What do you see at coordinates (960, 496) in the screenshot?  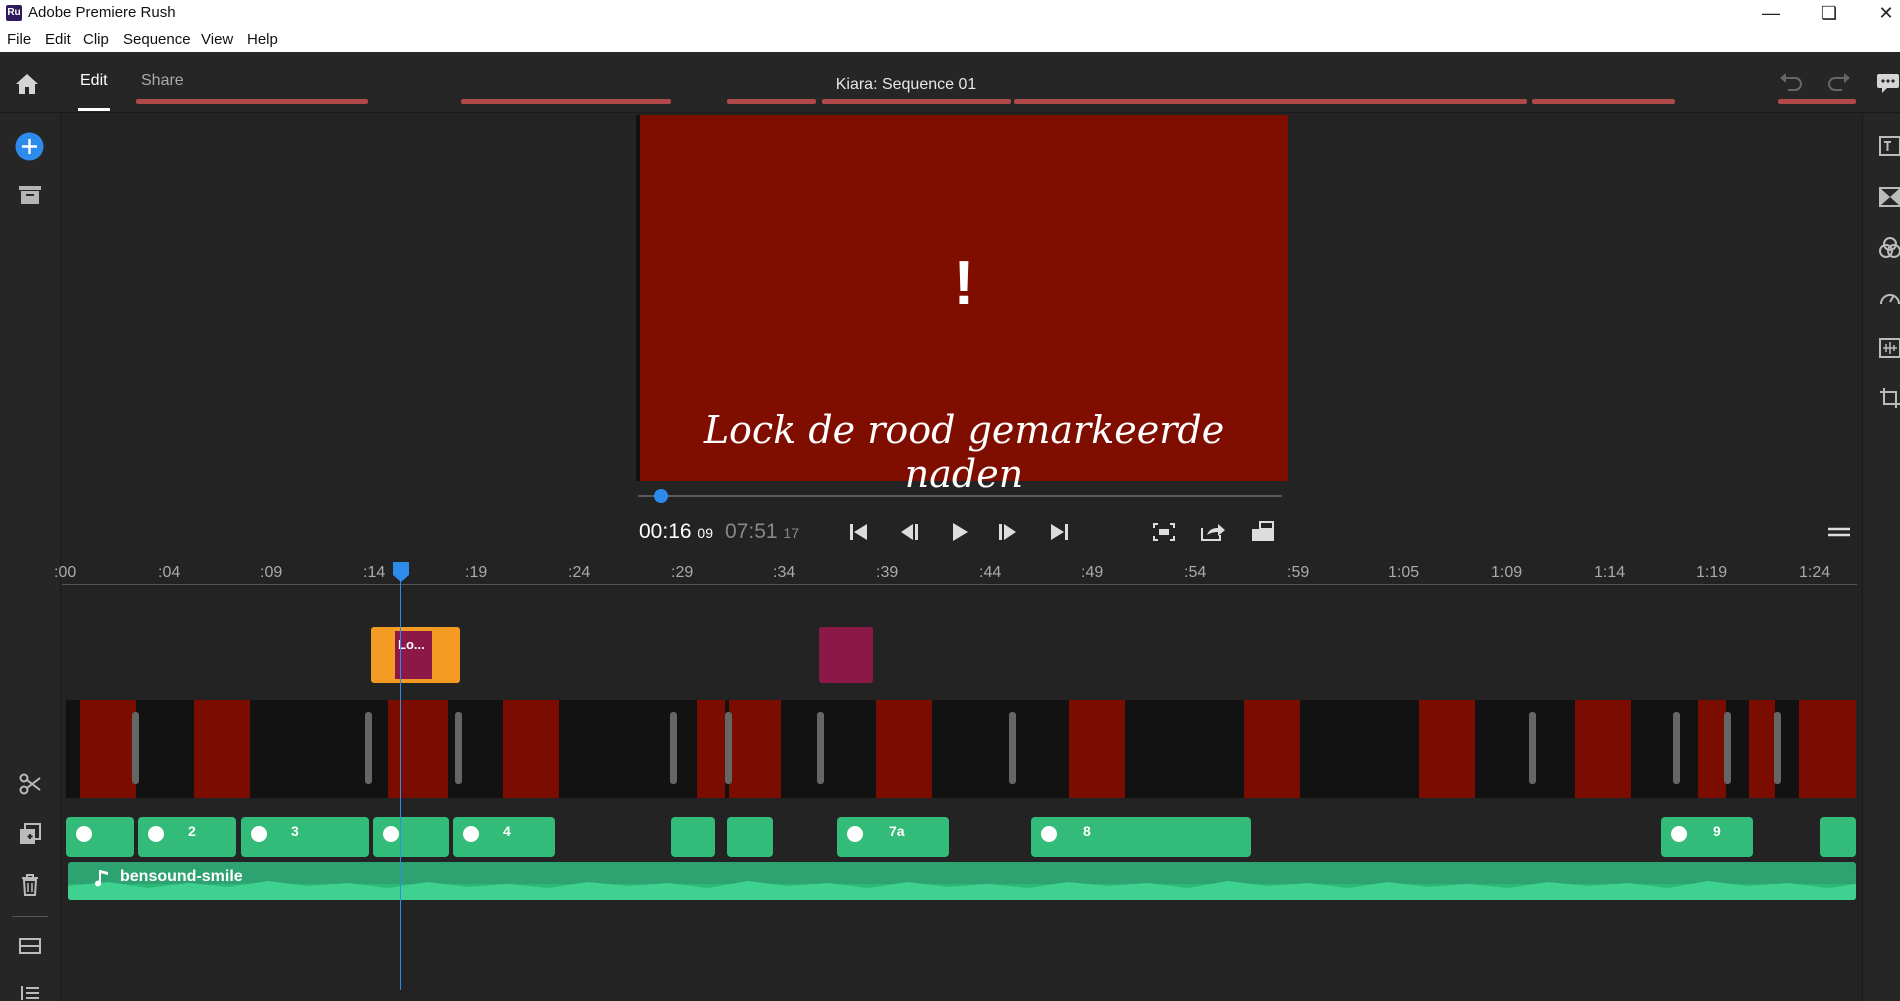 I see `preview-scrubber` at bounding box center [960, 496].